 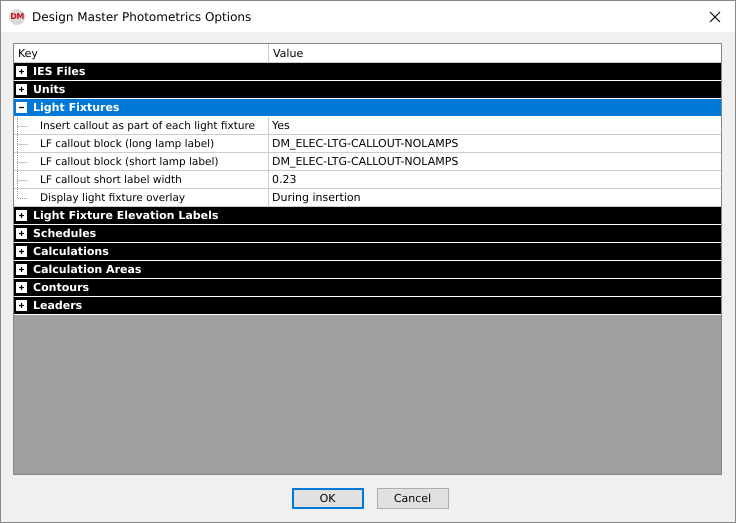 What do you see at coordinates (21, 107) in the screenshot?
I see `collapse-icon` at bounding box center [21, 107].